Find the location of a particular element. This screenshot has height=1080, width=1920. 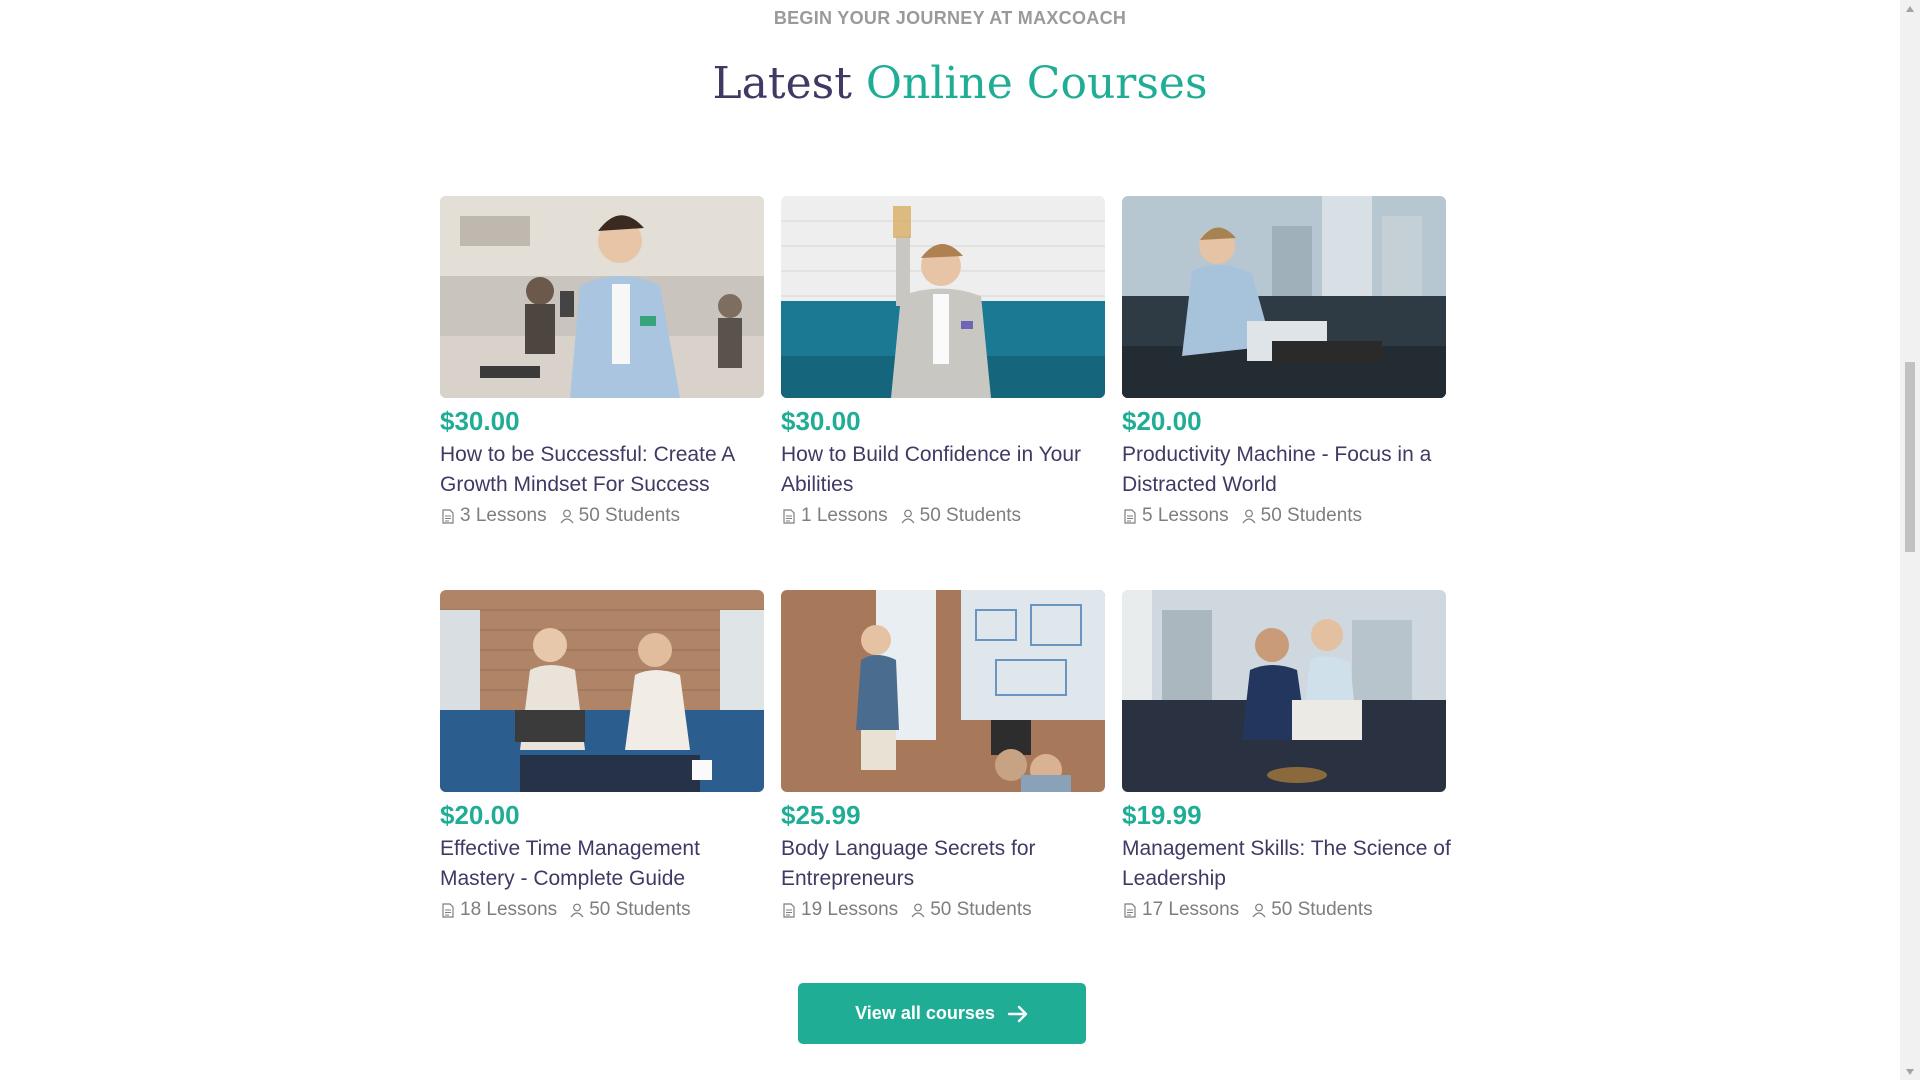

course-meta: 1 Lessons 50 Students is located at coordinates (943, 516).